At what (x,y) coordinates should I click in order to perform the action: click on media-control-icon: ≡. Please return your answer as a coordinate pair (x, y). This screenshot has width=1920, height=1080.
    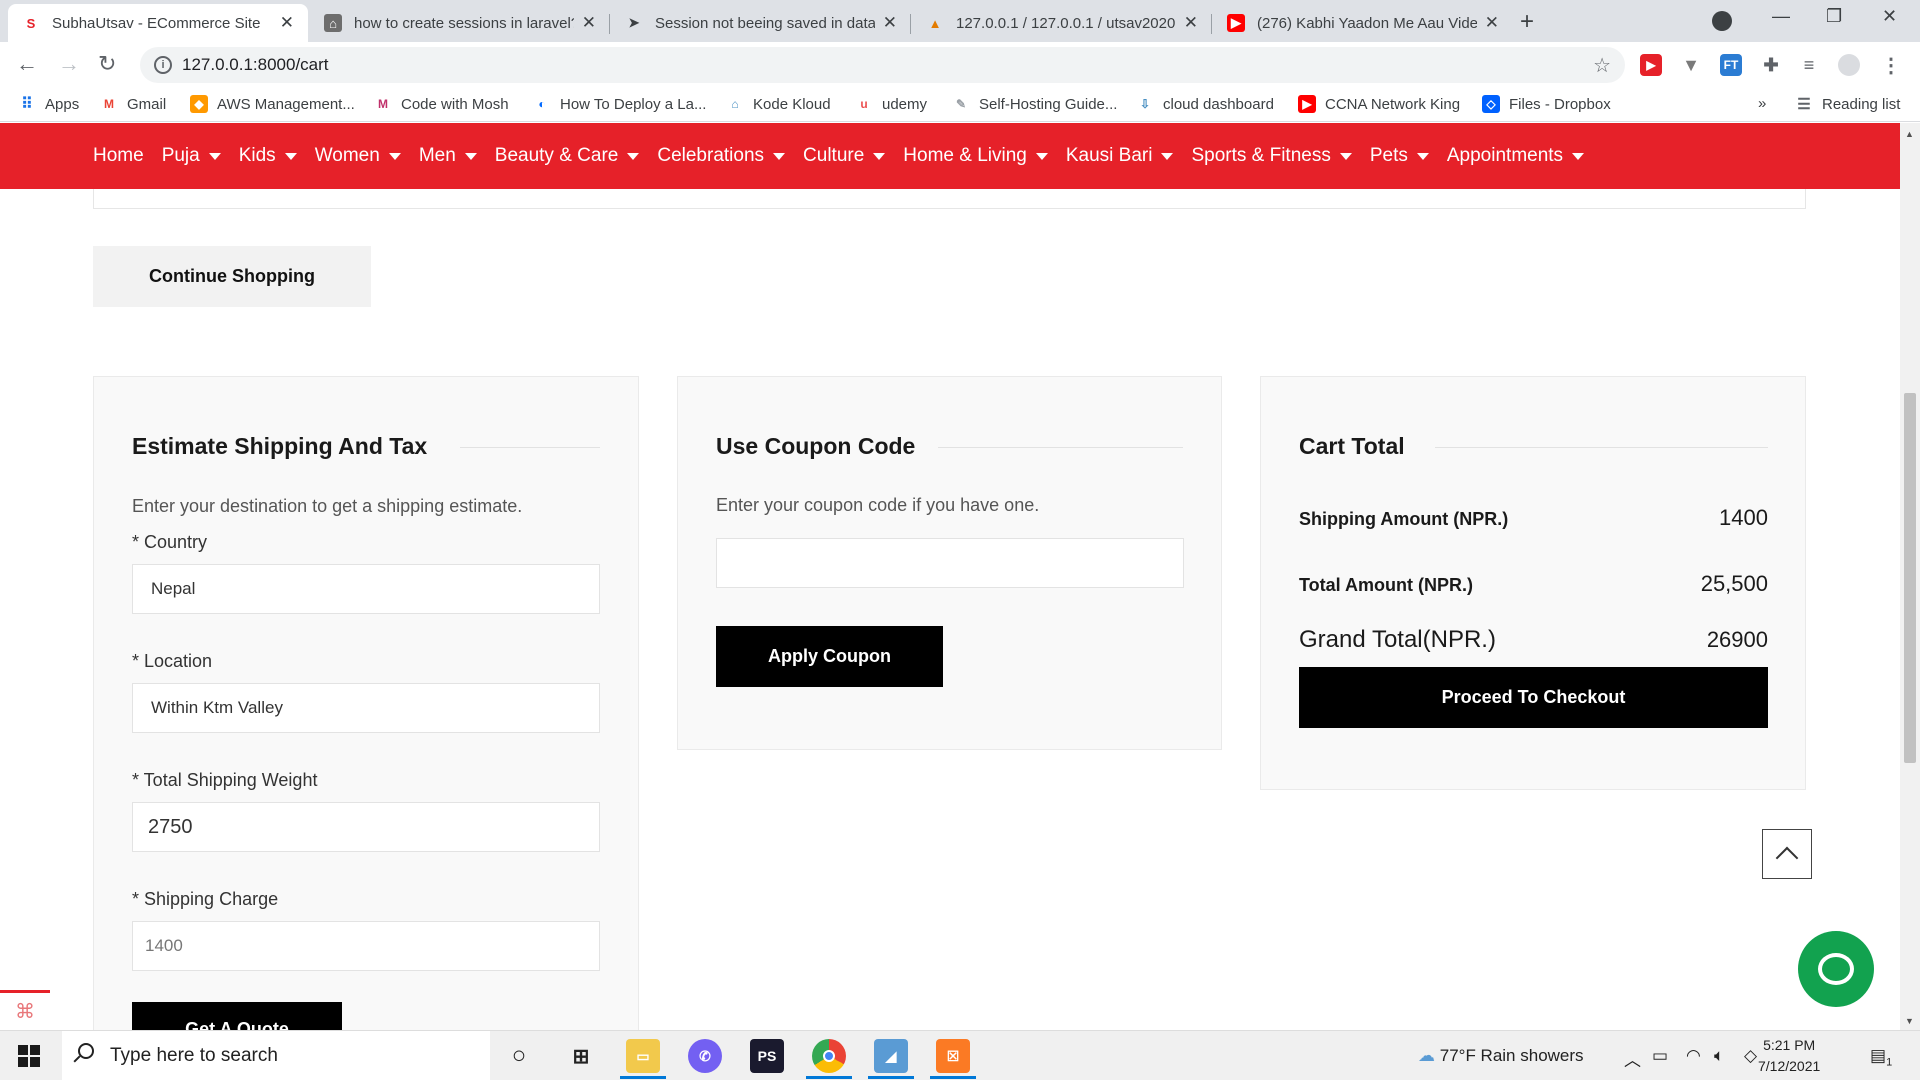
    Looking at the image, I should click on (1809, 65).